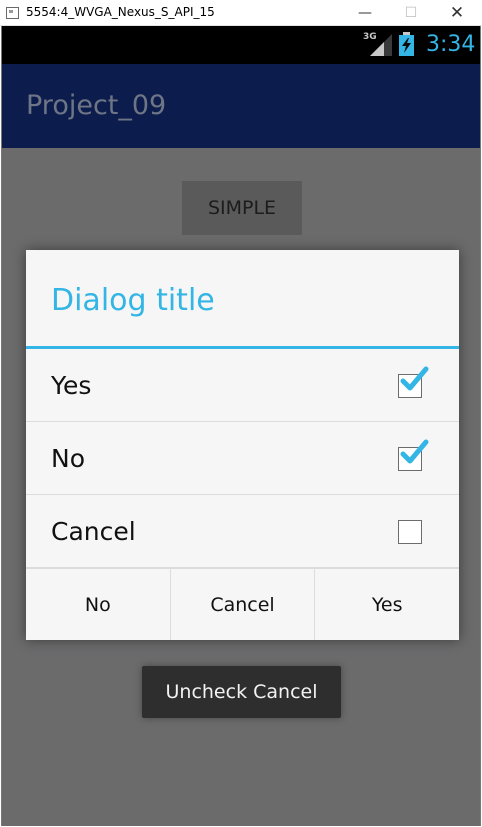 This screenshot has height=827, width=482. Describe the element at coordinates (120, 12) in the screenshot. I see `window-title: 5554:4_WVGA_Nexus_S_API_15` at that location.